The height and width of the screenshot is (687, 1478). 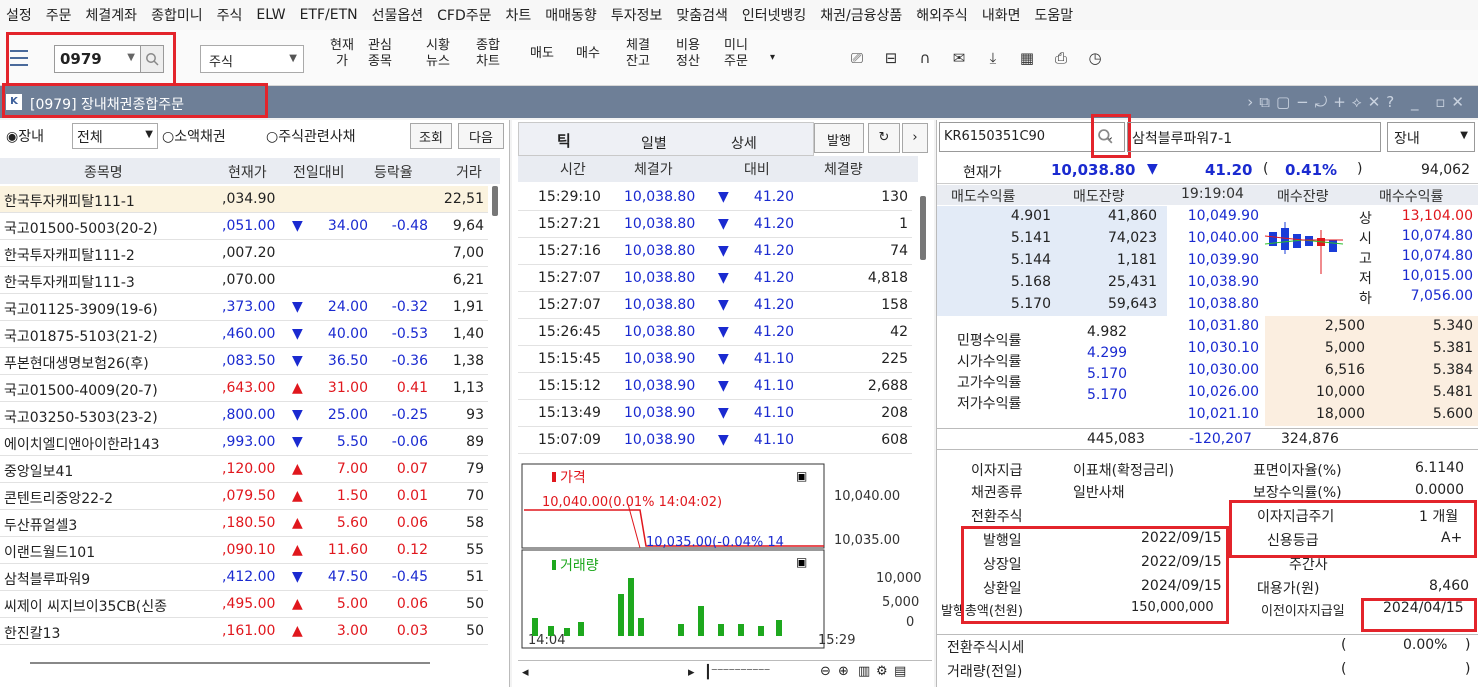 What do you see at coordinates (688, 54) in the screenshot?
I see `toolbar-button: 비용 정산` at bounding box center [688, 54].